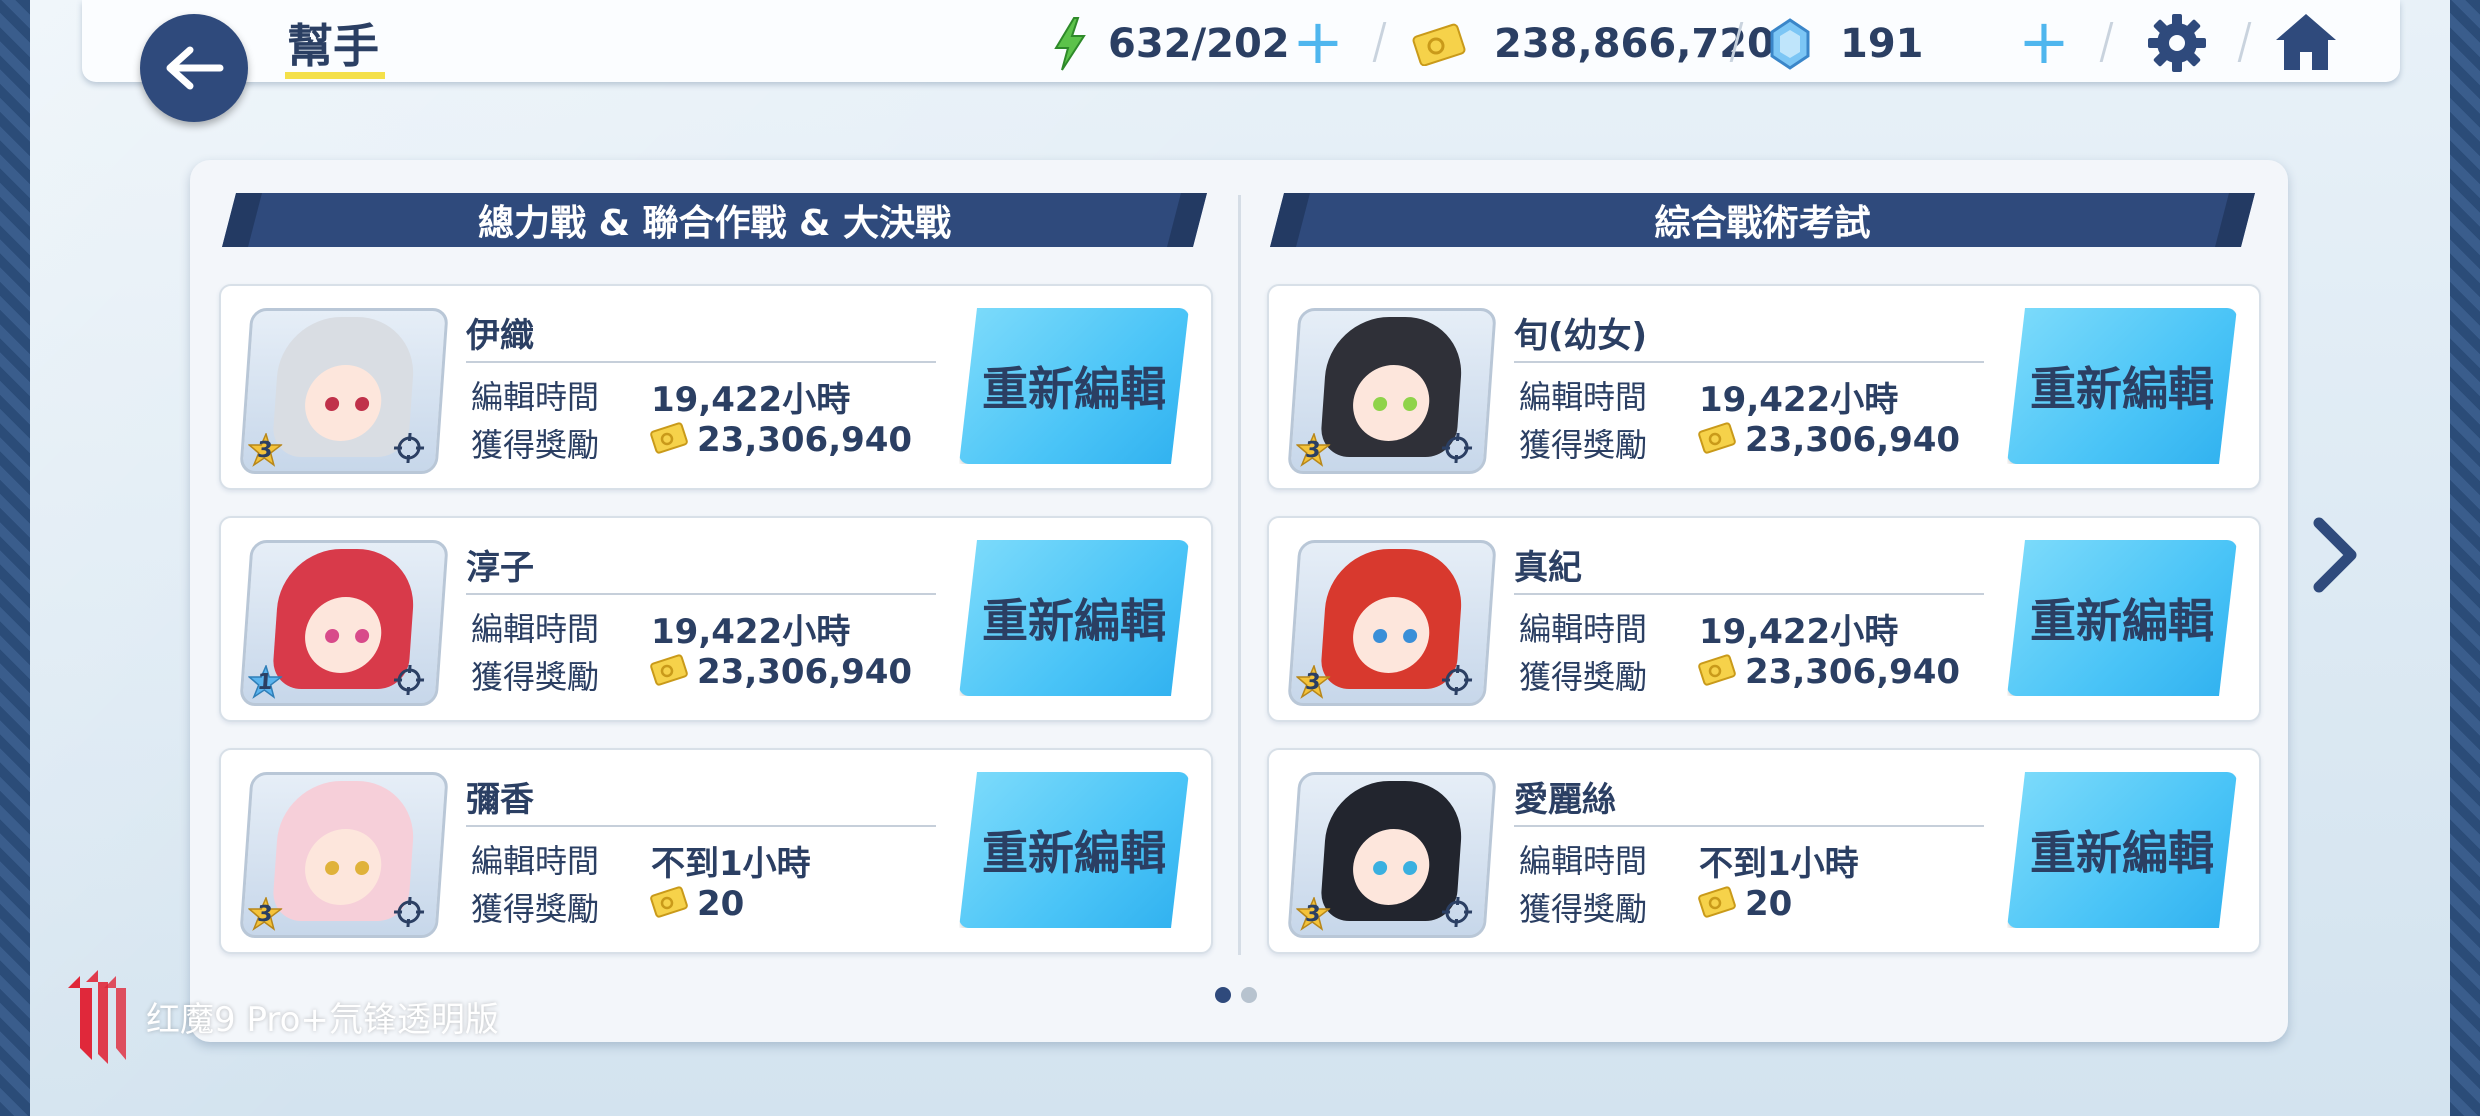 This screenshot has width=2480, height=1116. I want to click on pagination-dots, so click(1236, 995).